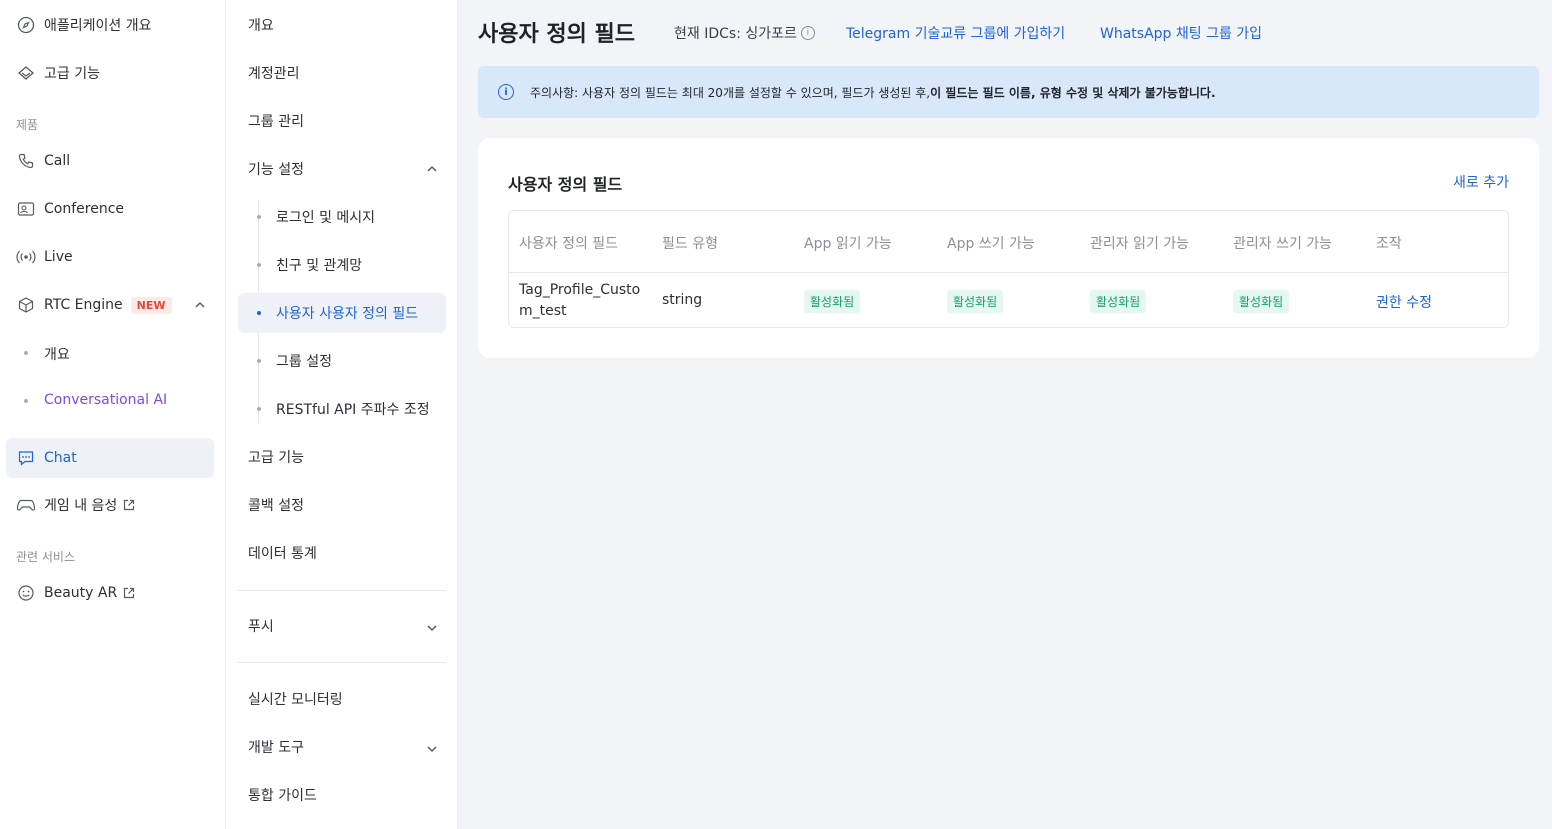 Image resolution: width=1552 pixels, height=829 pixels. Describe the element at coordinates (27, 125) in the screenshot. I see `section-title-products: 제품` at that location.